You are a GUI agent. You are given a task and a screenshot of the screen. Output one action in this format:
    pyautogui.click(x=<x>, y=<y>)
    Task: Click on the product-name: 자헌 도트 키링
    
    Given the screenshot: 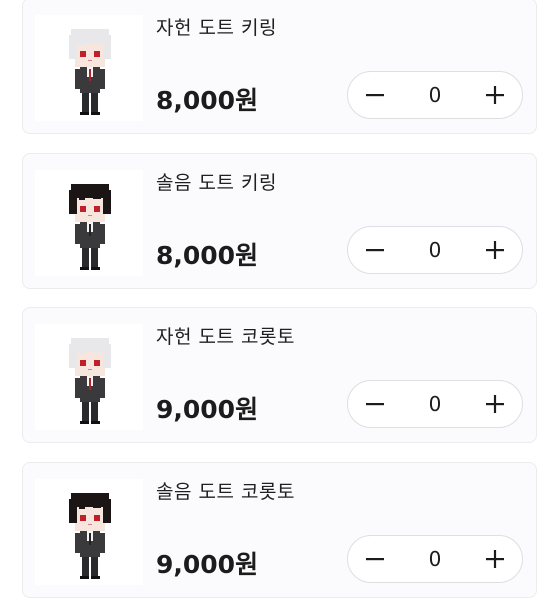 What is the action you would take?
    pyautogui.click(x=216, y=28)
    